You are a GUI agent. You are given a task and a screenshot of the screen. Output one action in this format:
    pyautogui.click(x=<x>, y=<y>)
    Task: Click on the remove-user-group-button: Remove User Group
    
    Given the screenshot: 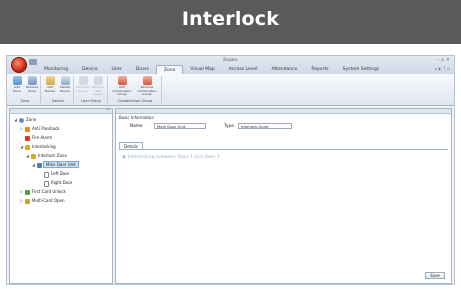 What is the action you would take?
    pyautogui.click(x=98, y=86)
    